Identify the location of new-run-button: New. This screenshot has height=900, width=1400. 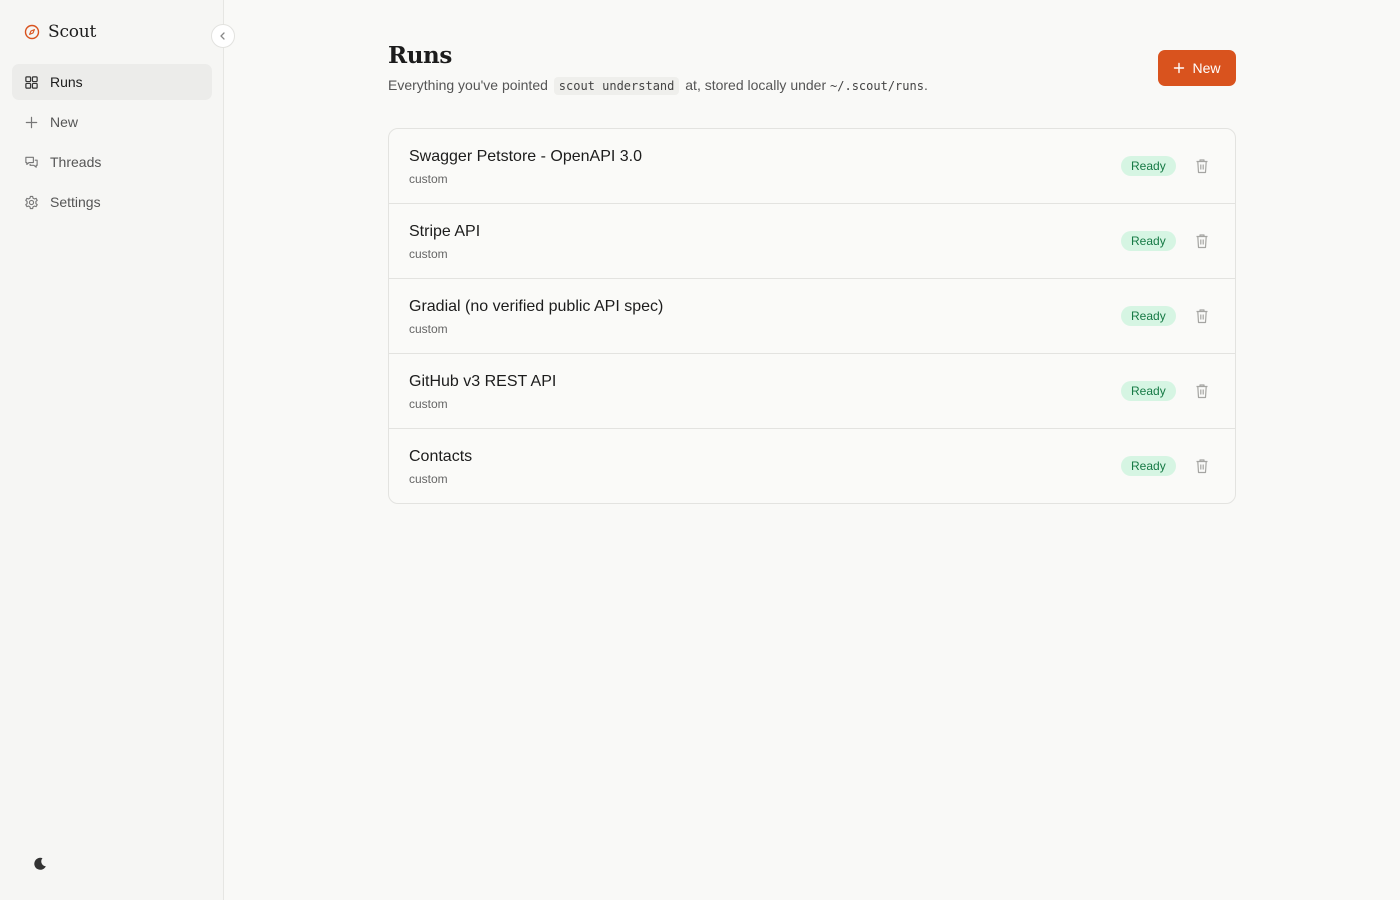
(1197, 68).